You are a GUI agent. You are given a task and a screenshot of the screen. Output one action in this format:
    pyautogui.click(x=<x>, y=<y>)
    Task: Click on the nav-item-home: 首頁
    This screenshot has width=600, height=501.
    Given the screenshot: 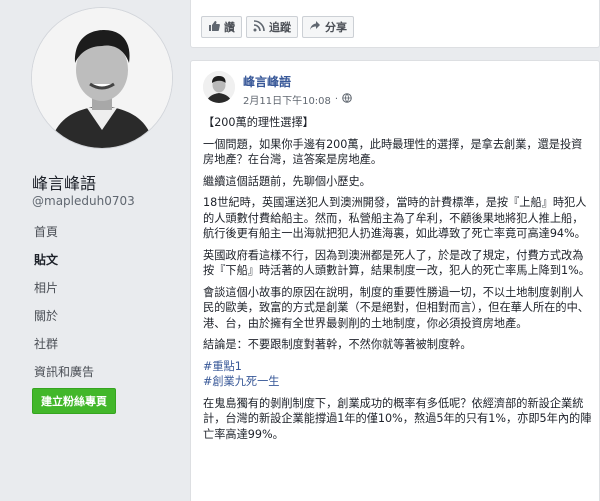 What is the action you would take?
    pyautogui.click(x=101, y=232)
    